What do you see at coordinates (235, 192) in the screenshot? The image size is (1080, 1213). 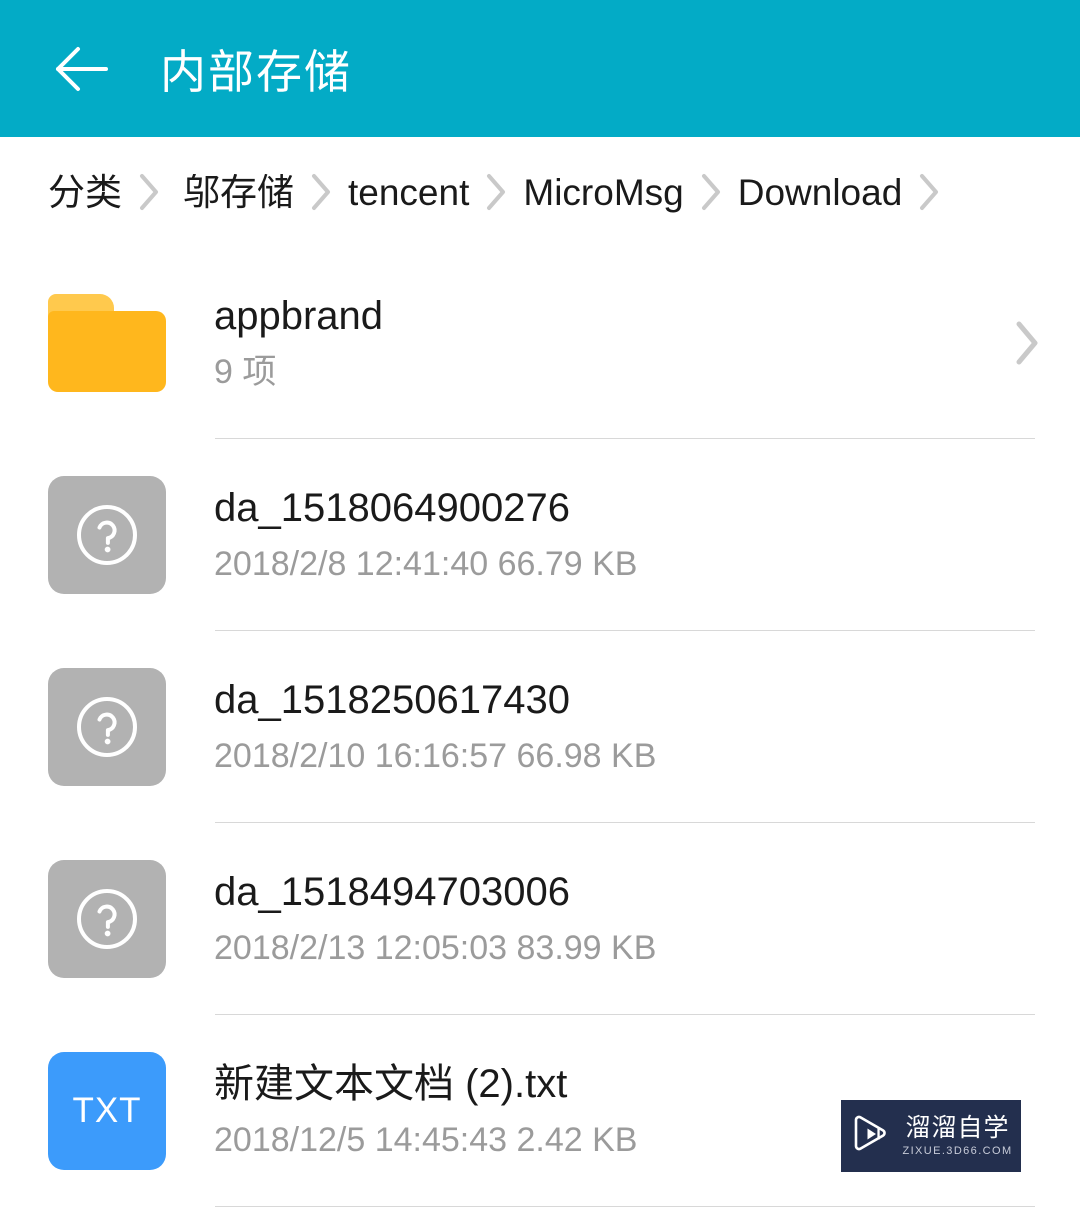 I see `breadcrumb-item-1: 邬存储` at bounding box center [235, 192].